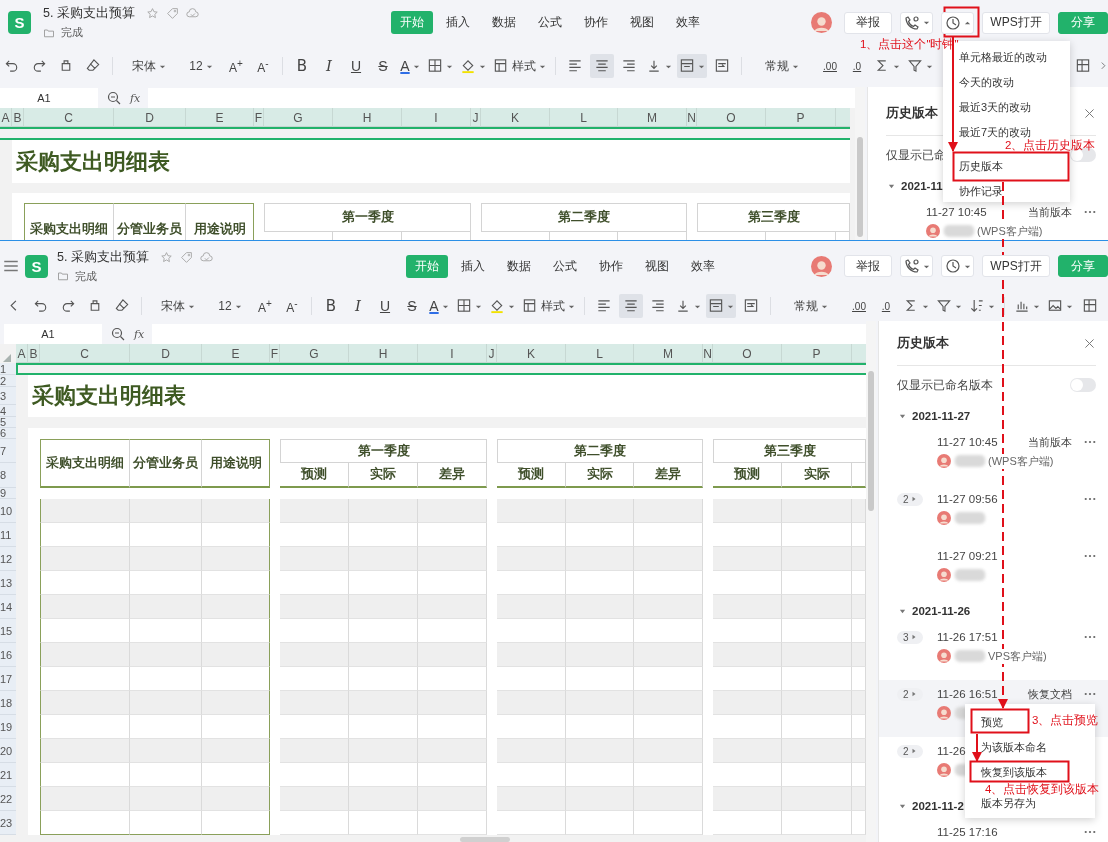  I want to click on date-heading: 2021-11-26, so click(941, 611).